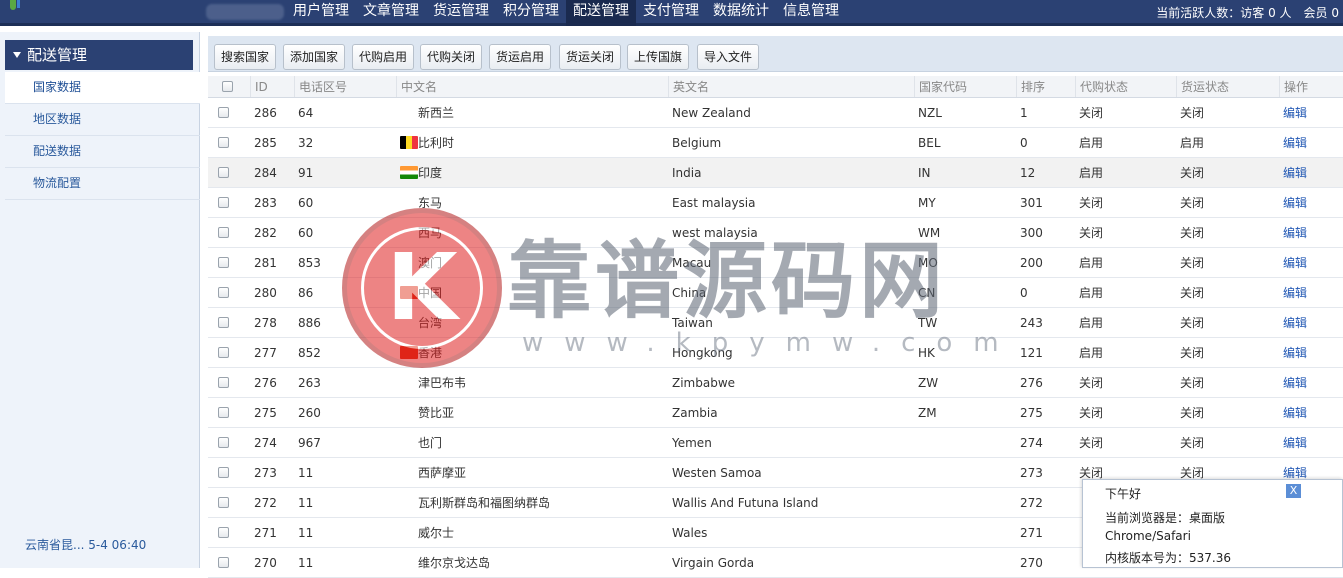 The height and width of the screenshot is (578, 1343). I want to click on table-row: 274 967 也门 Yemen 274 关闭 关闭 编辑, so click(775, 443).